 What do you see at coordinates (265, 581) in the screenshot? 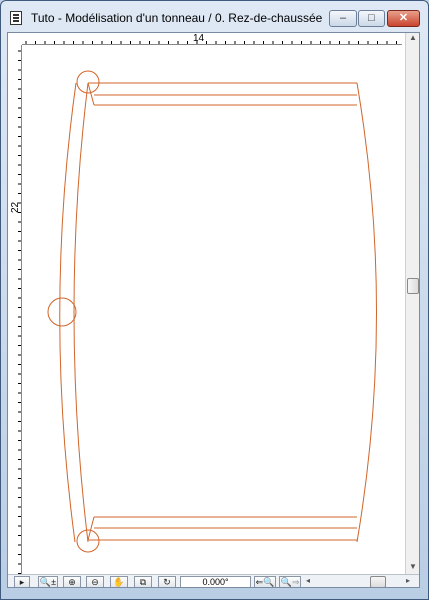
I see `zoom-previous-button: ⇐🔍` at bounding box center [265, 581].